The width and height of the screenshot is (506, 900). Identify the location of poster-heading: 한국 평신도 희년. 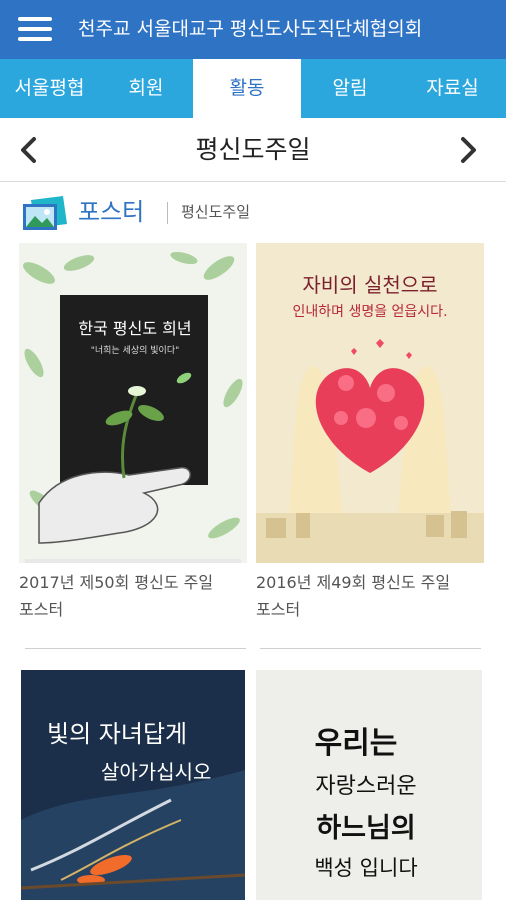
(135, 328).